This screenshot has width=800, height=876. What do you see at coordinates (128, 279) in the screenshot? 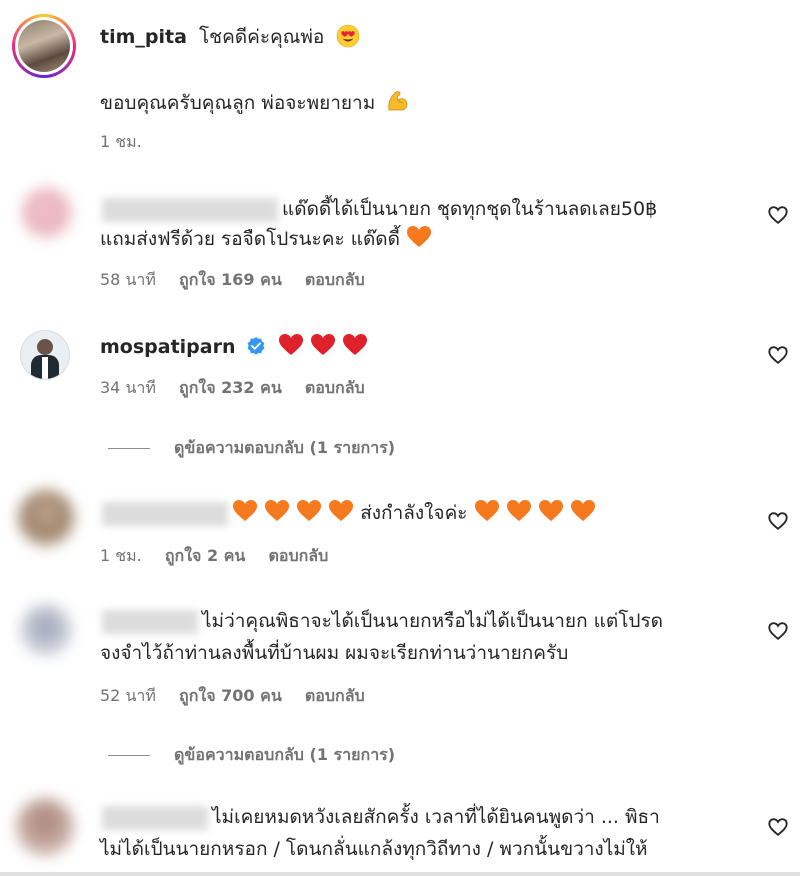
I see `comment-time: 58 นาที` at bounding box center [128, 279].